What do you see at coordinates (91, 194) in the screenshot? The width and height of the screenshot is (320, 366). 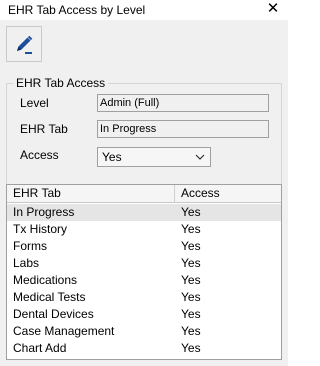 I see `column-header-ehr-tab: EHR Tab` at bounding box center [91, 194].